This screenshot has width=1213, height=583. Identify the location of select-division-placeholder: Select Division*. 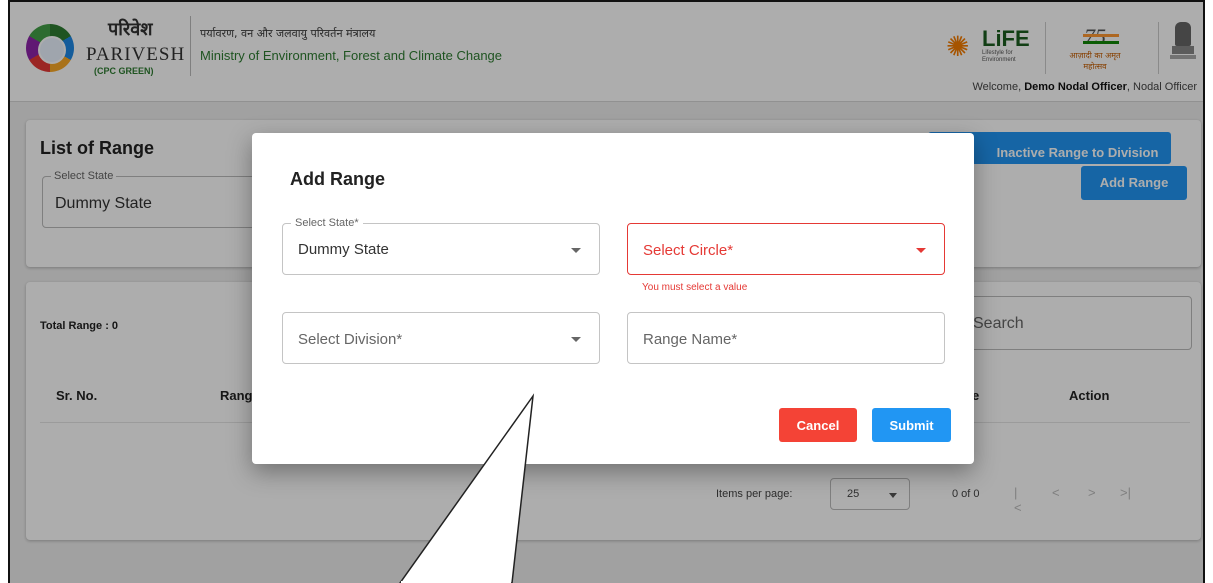
(350, 339).